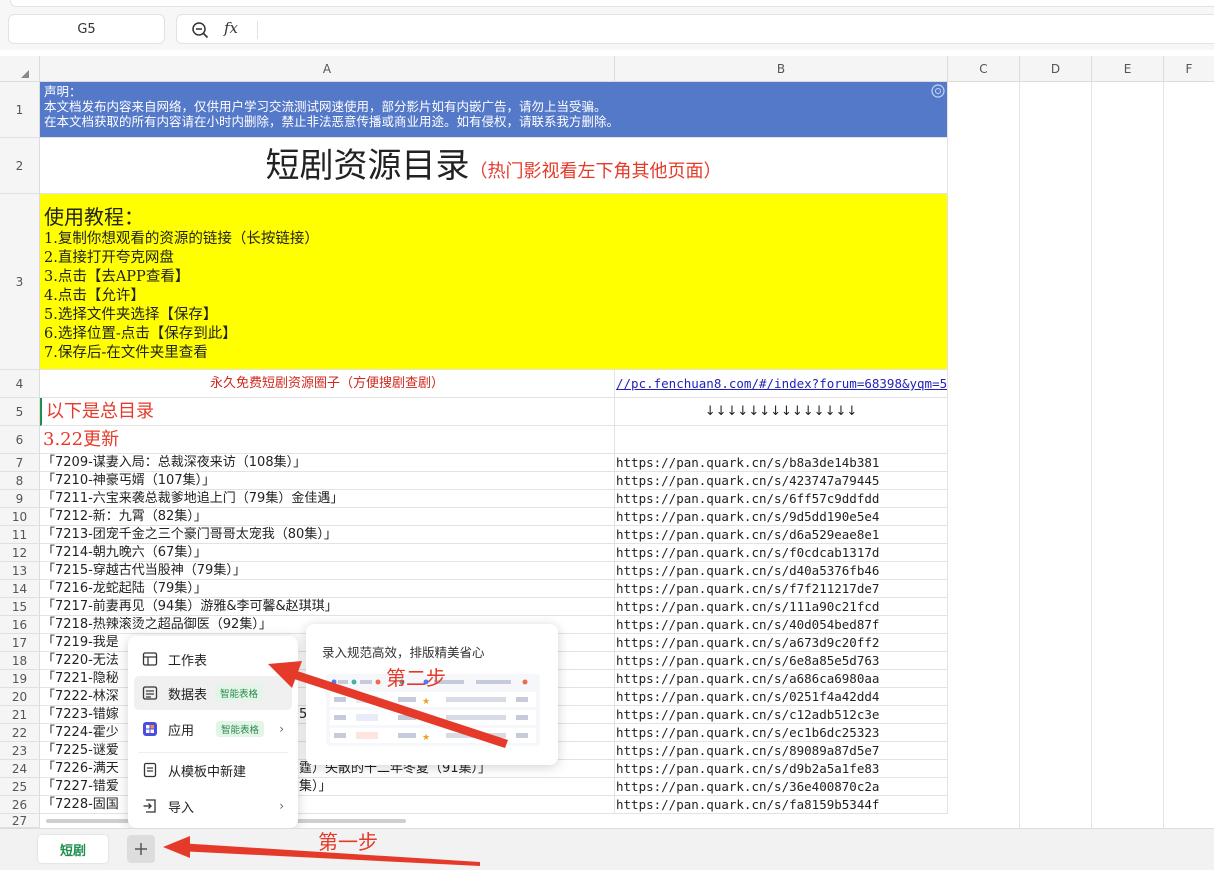 This screenshot has height=870, width=1214. I want to click on formula-input: fx, so click(695, 29).